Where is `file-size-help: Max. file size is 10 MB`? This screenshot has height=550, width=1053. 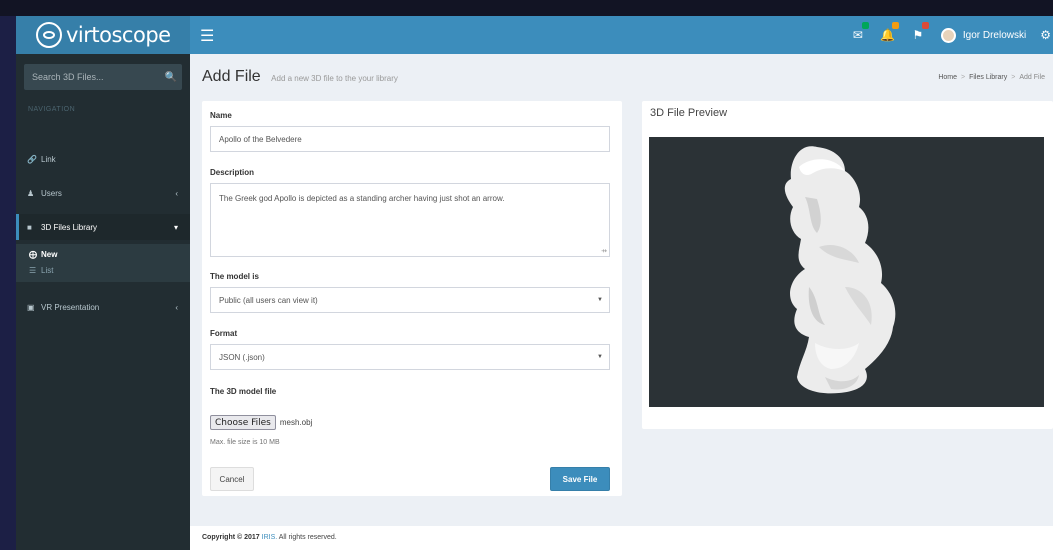 file-size-help: Max. file size is 10 MB is located at coordinates (245, 442).